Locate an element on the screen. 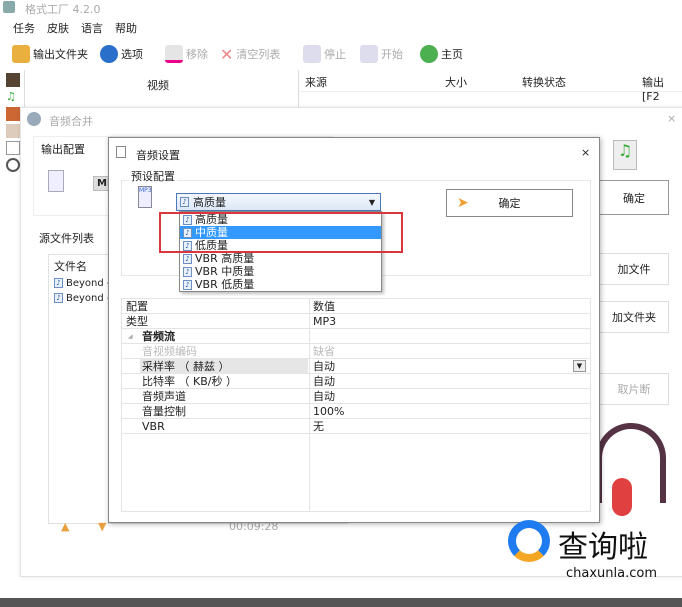 Image resolution: width=682 pixels, height=607 pixels. property-value: 无 is located at coordinates (318, 426).